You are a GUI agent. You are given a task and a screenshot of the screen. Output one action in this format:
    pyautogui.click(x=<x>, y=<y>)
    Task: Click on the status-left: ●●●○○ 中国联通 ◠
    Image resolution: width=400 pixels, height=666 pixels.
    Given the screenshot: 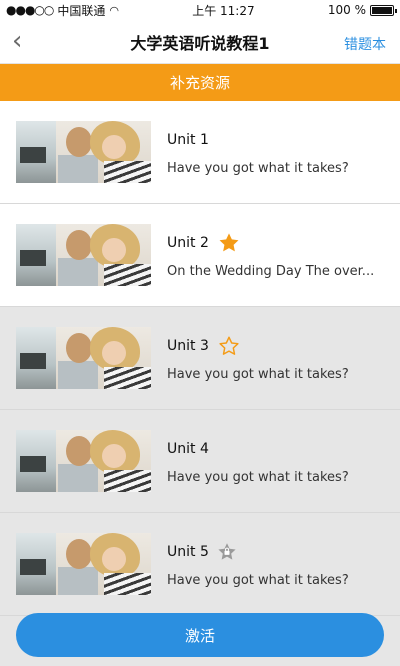 What is the action you would take?
    pyautogui.click(x=62, y=10)
    